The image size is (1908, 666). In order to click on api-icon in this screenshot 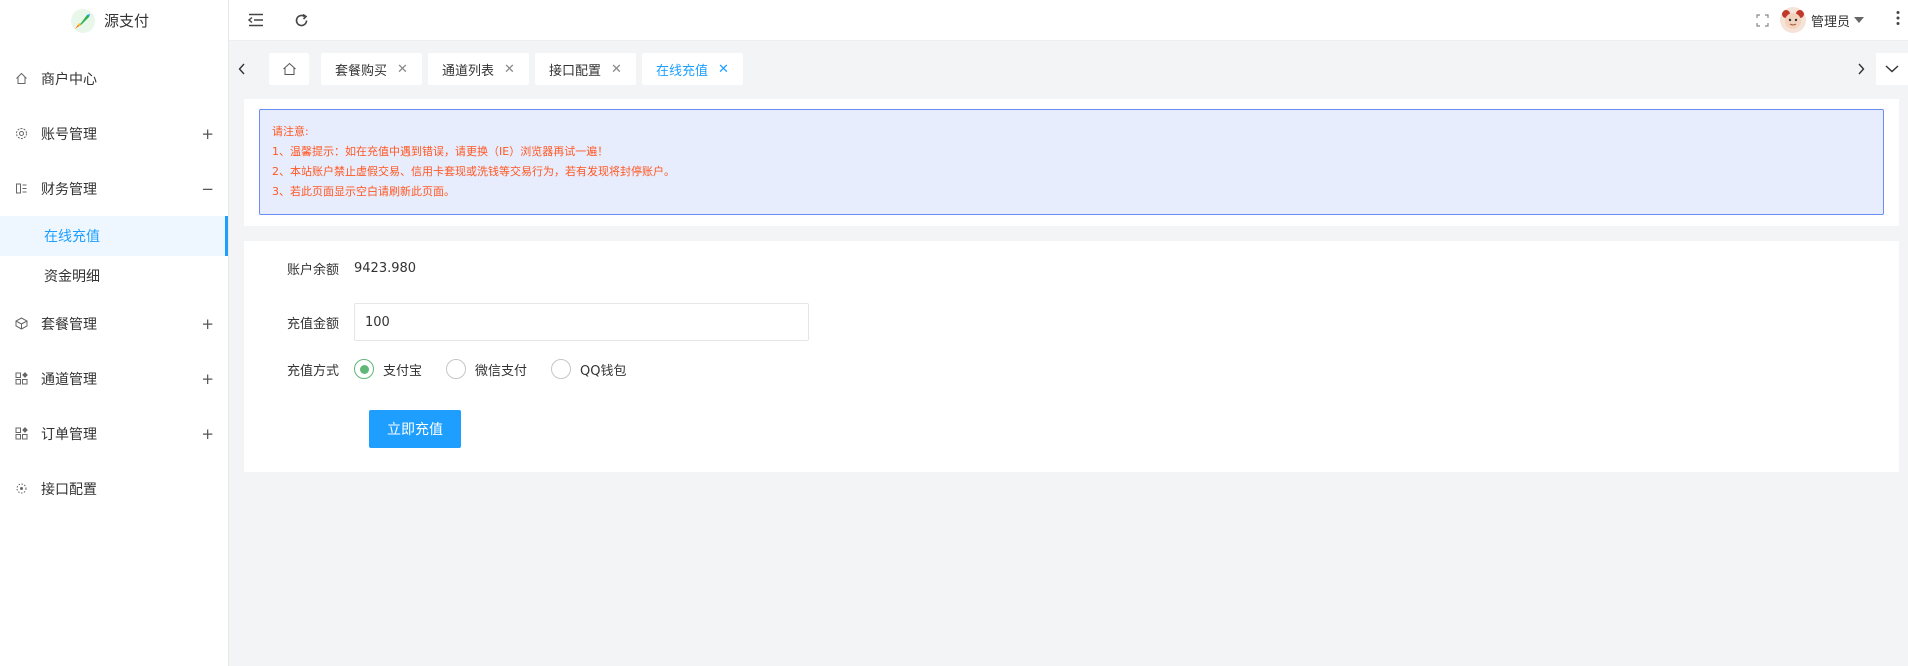, I will do `click(21, 489)`.